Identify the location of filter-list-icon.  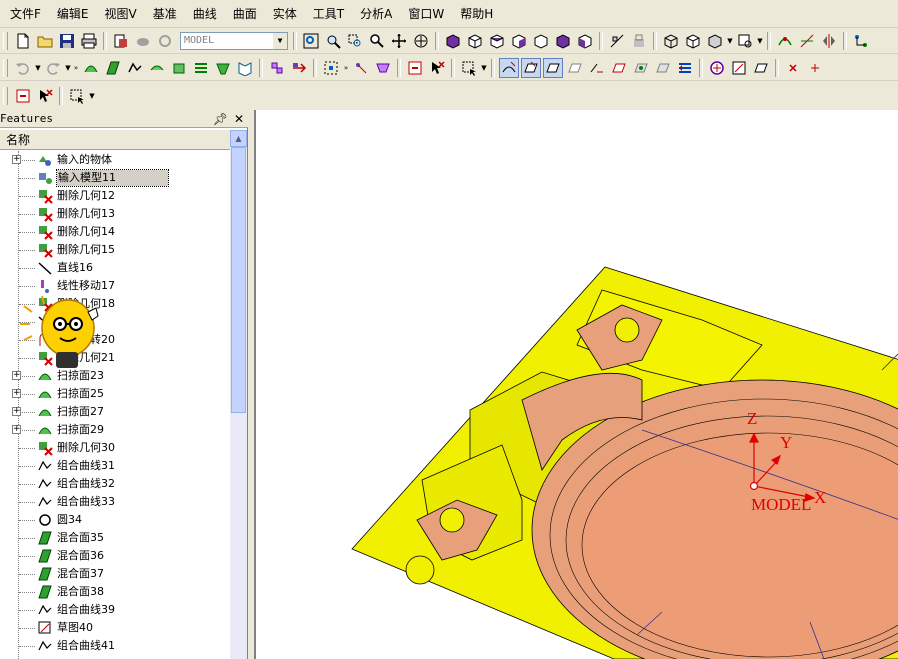
(685, 68).